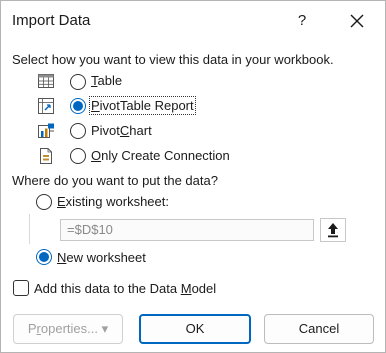 Image resolution: width=386 pixels, height=353 pixels. I want to click on location-prompt: Where do you want to put the data?, so click(115, 180).